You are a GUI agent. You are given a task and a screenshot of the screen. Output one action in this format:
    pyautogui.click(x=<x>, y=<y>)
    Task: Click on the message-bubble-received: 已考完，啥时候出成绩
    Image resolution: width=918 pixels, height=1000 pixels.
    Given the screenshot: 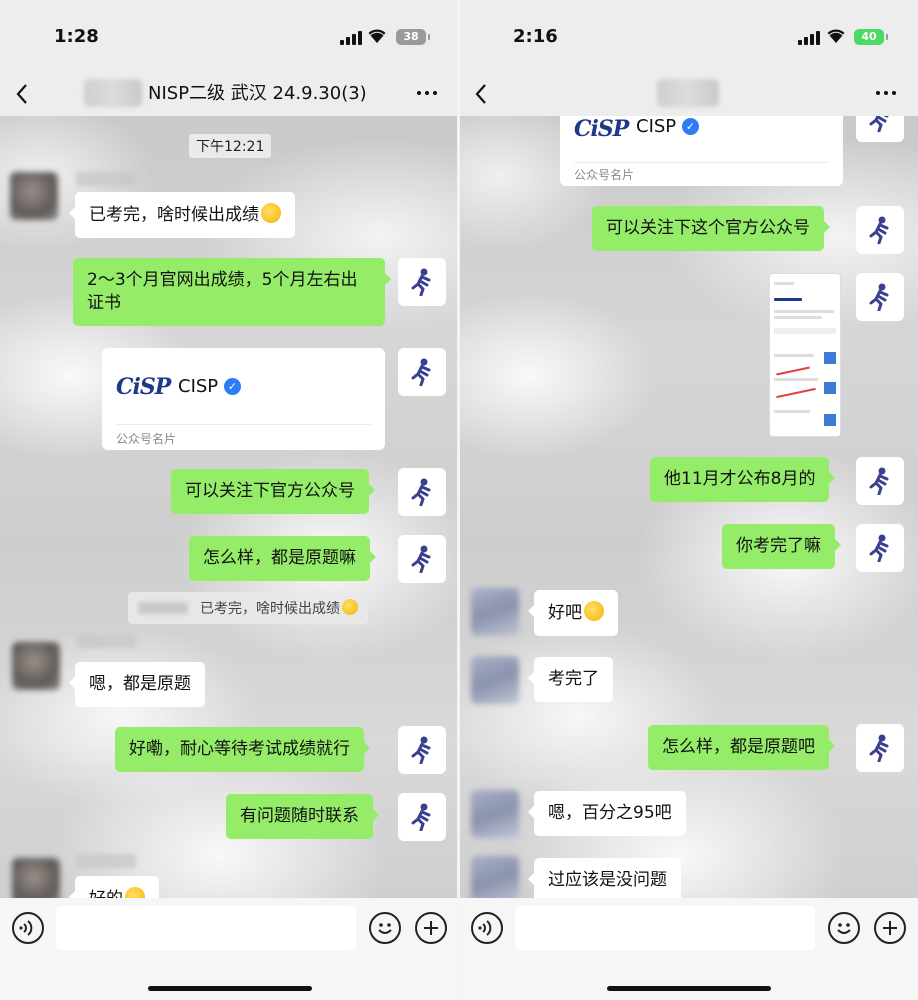 What is the action you would take?
    pyautogui.click(x=182, y=215)
    